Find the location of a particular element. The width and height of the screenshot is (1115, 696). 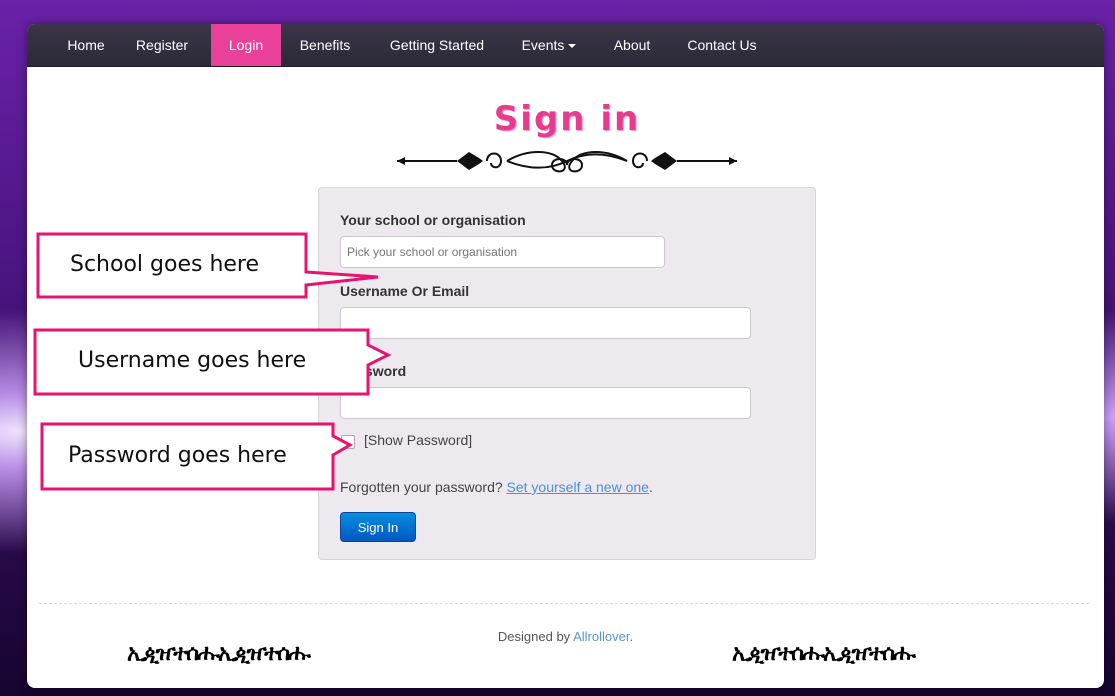

callout-password-text: Password goes here is located at coordinates (177, 455).